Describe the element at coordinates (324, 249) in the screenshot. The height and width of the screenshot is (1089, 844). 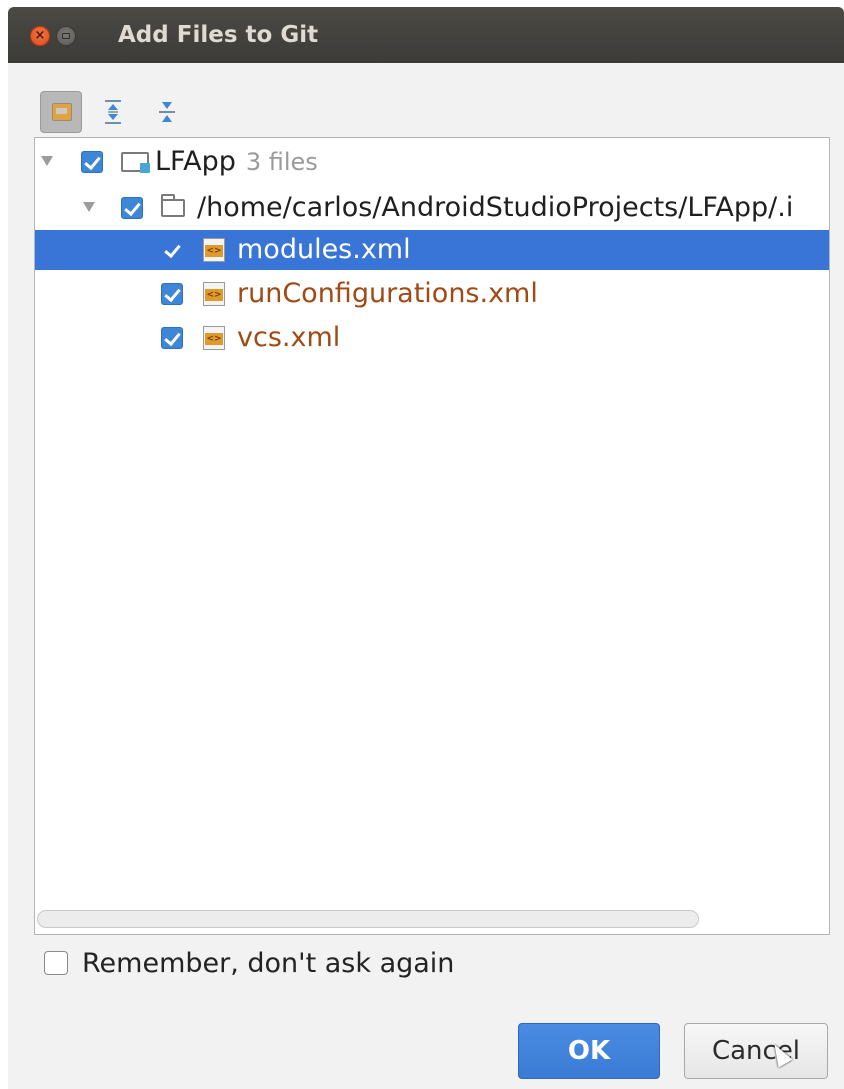
I see `file-label: modules.xml` at that location.